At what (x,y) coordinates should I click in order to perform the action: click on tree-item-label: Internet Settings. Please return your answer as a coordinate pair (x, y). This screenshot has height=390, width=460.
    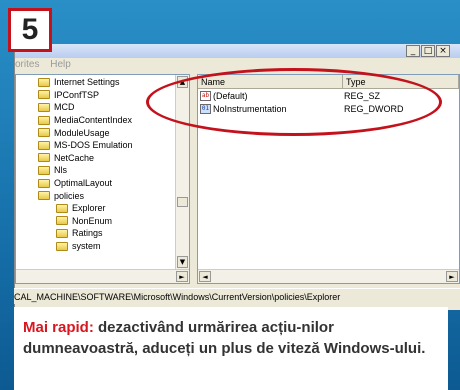
    Looking at the image, I should click on (87, 82).